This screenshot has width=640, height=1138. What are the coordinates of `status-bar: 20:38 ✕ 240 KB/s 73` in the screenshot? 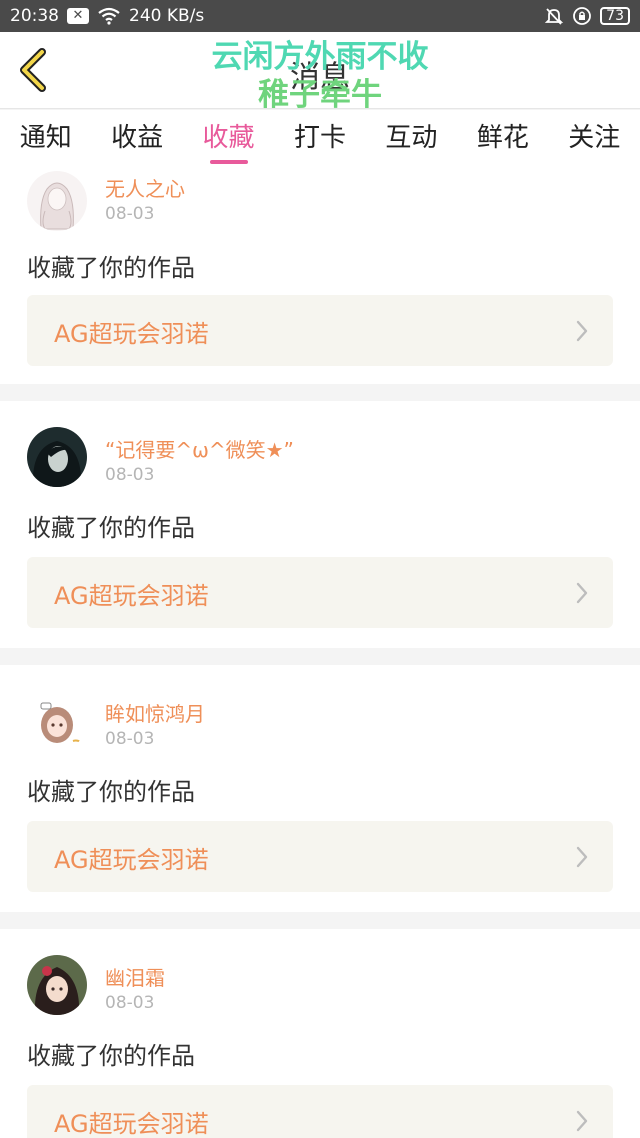 It's located at (320, 16).